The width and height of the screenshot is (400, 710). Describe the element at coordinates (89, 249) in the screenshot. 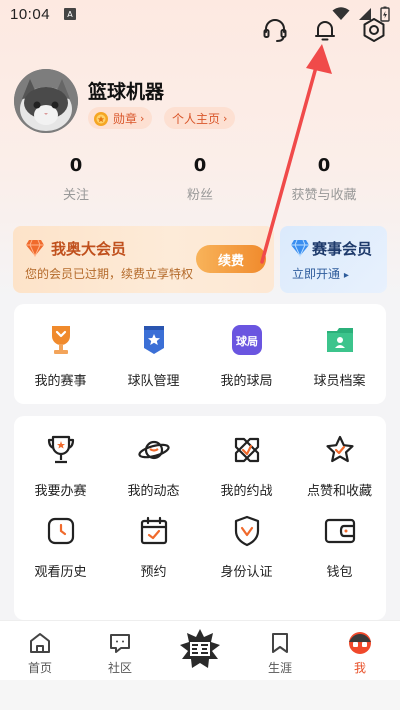

I see `vip-title: 我奥大会员` at that location.